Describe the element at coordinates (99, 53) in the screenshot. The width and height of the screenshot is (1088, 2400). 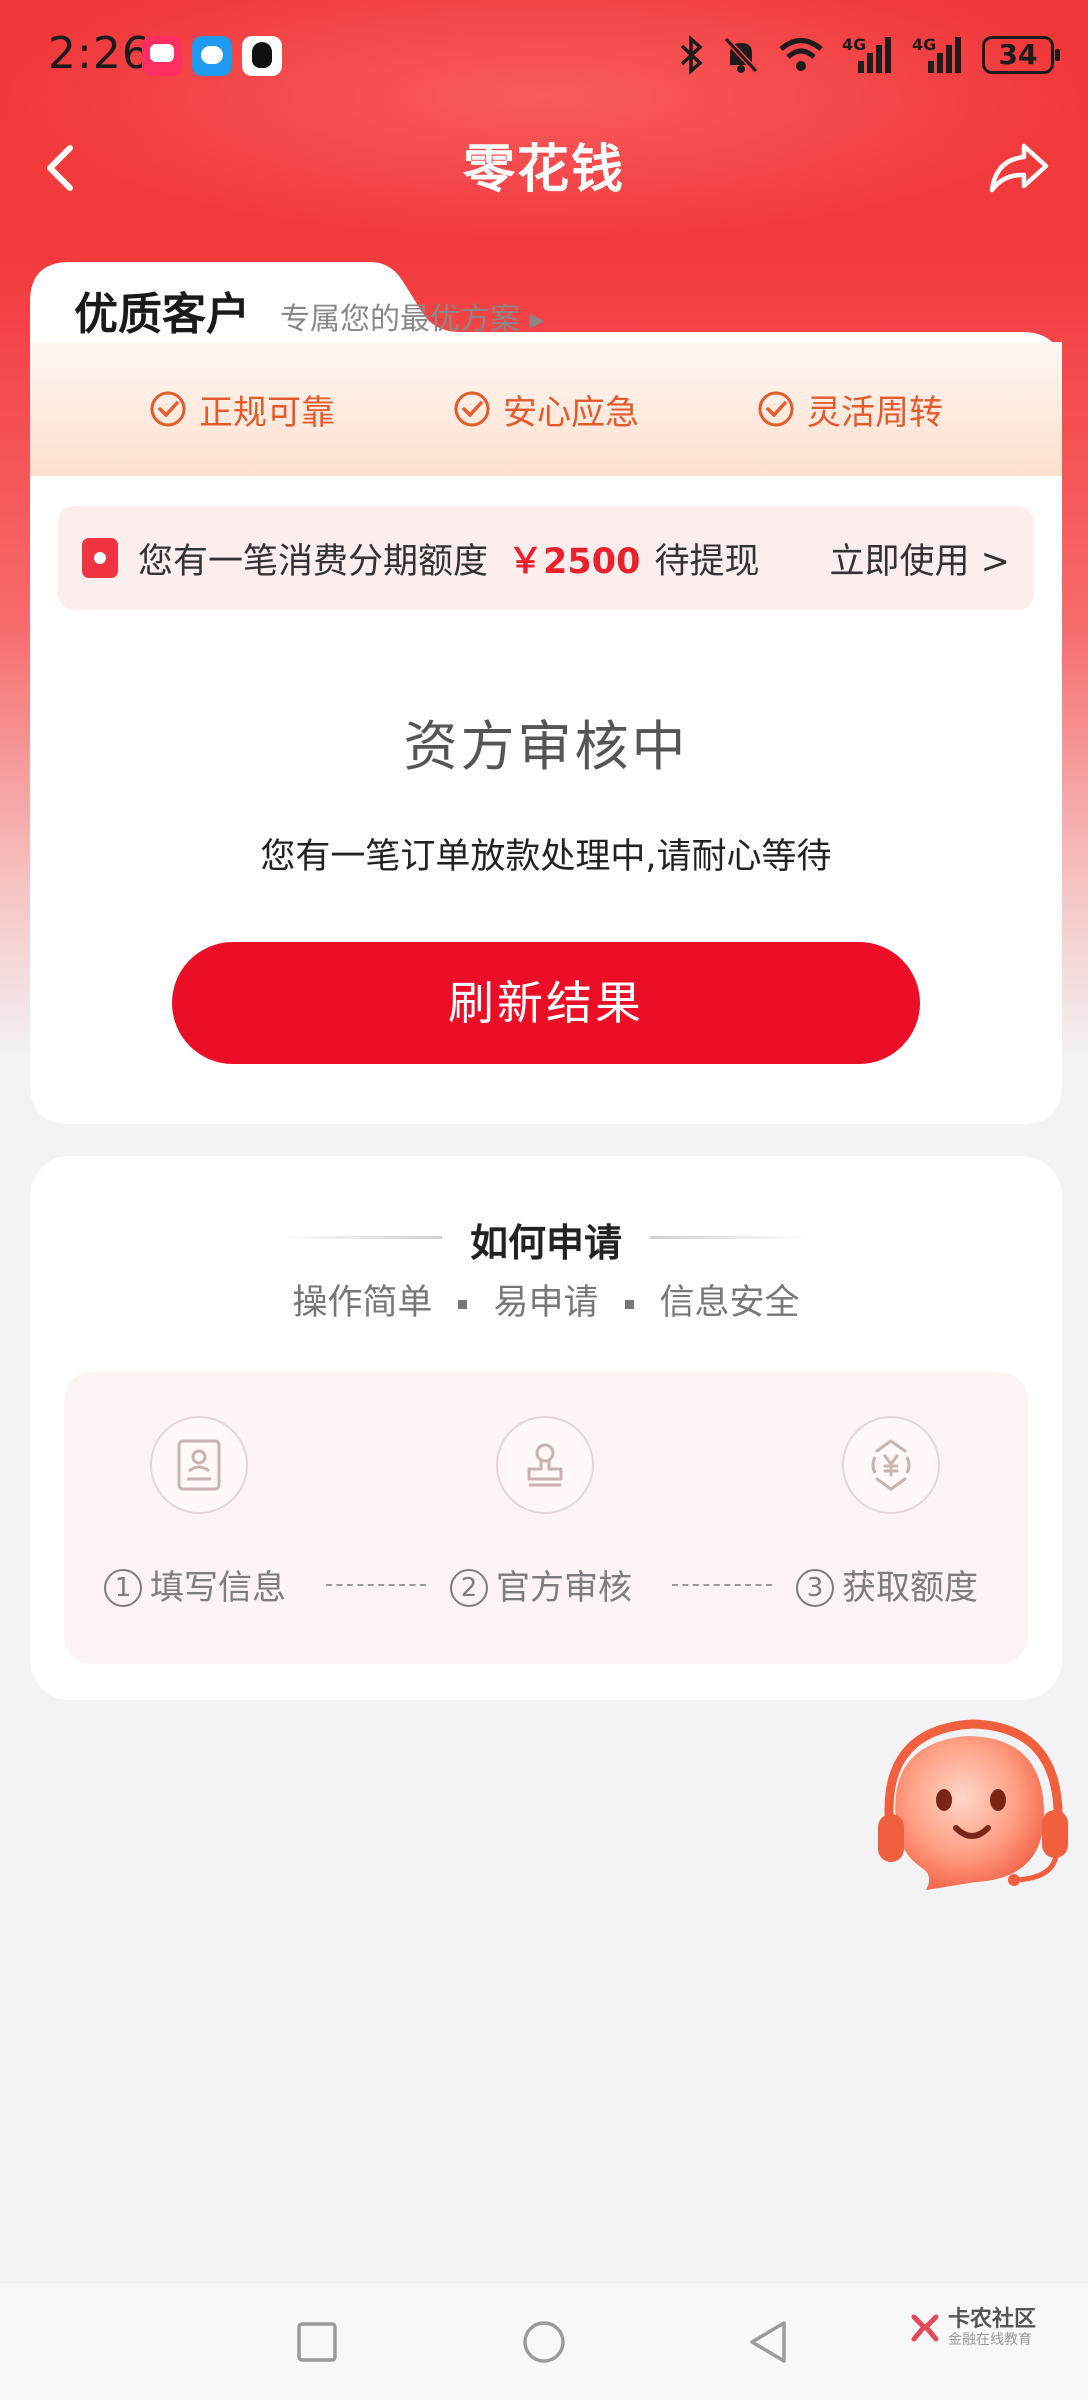
I see `status-time: 2:26` at that location.